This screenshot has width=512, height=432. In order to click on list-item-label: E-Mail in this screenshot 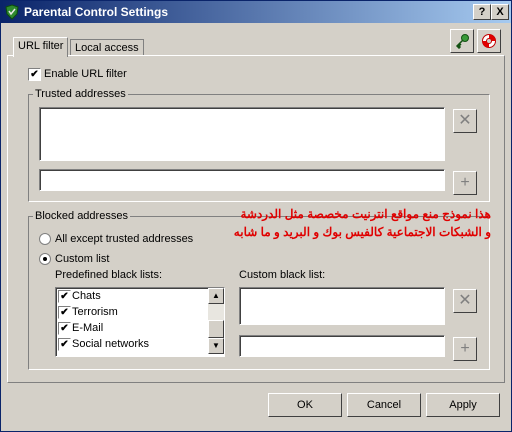, I will do `click(88, 328)`.